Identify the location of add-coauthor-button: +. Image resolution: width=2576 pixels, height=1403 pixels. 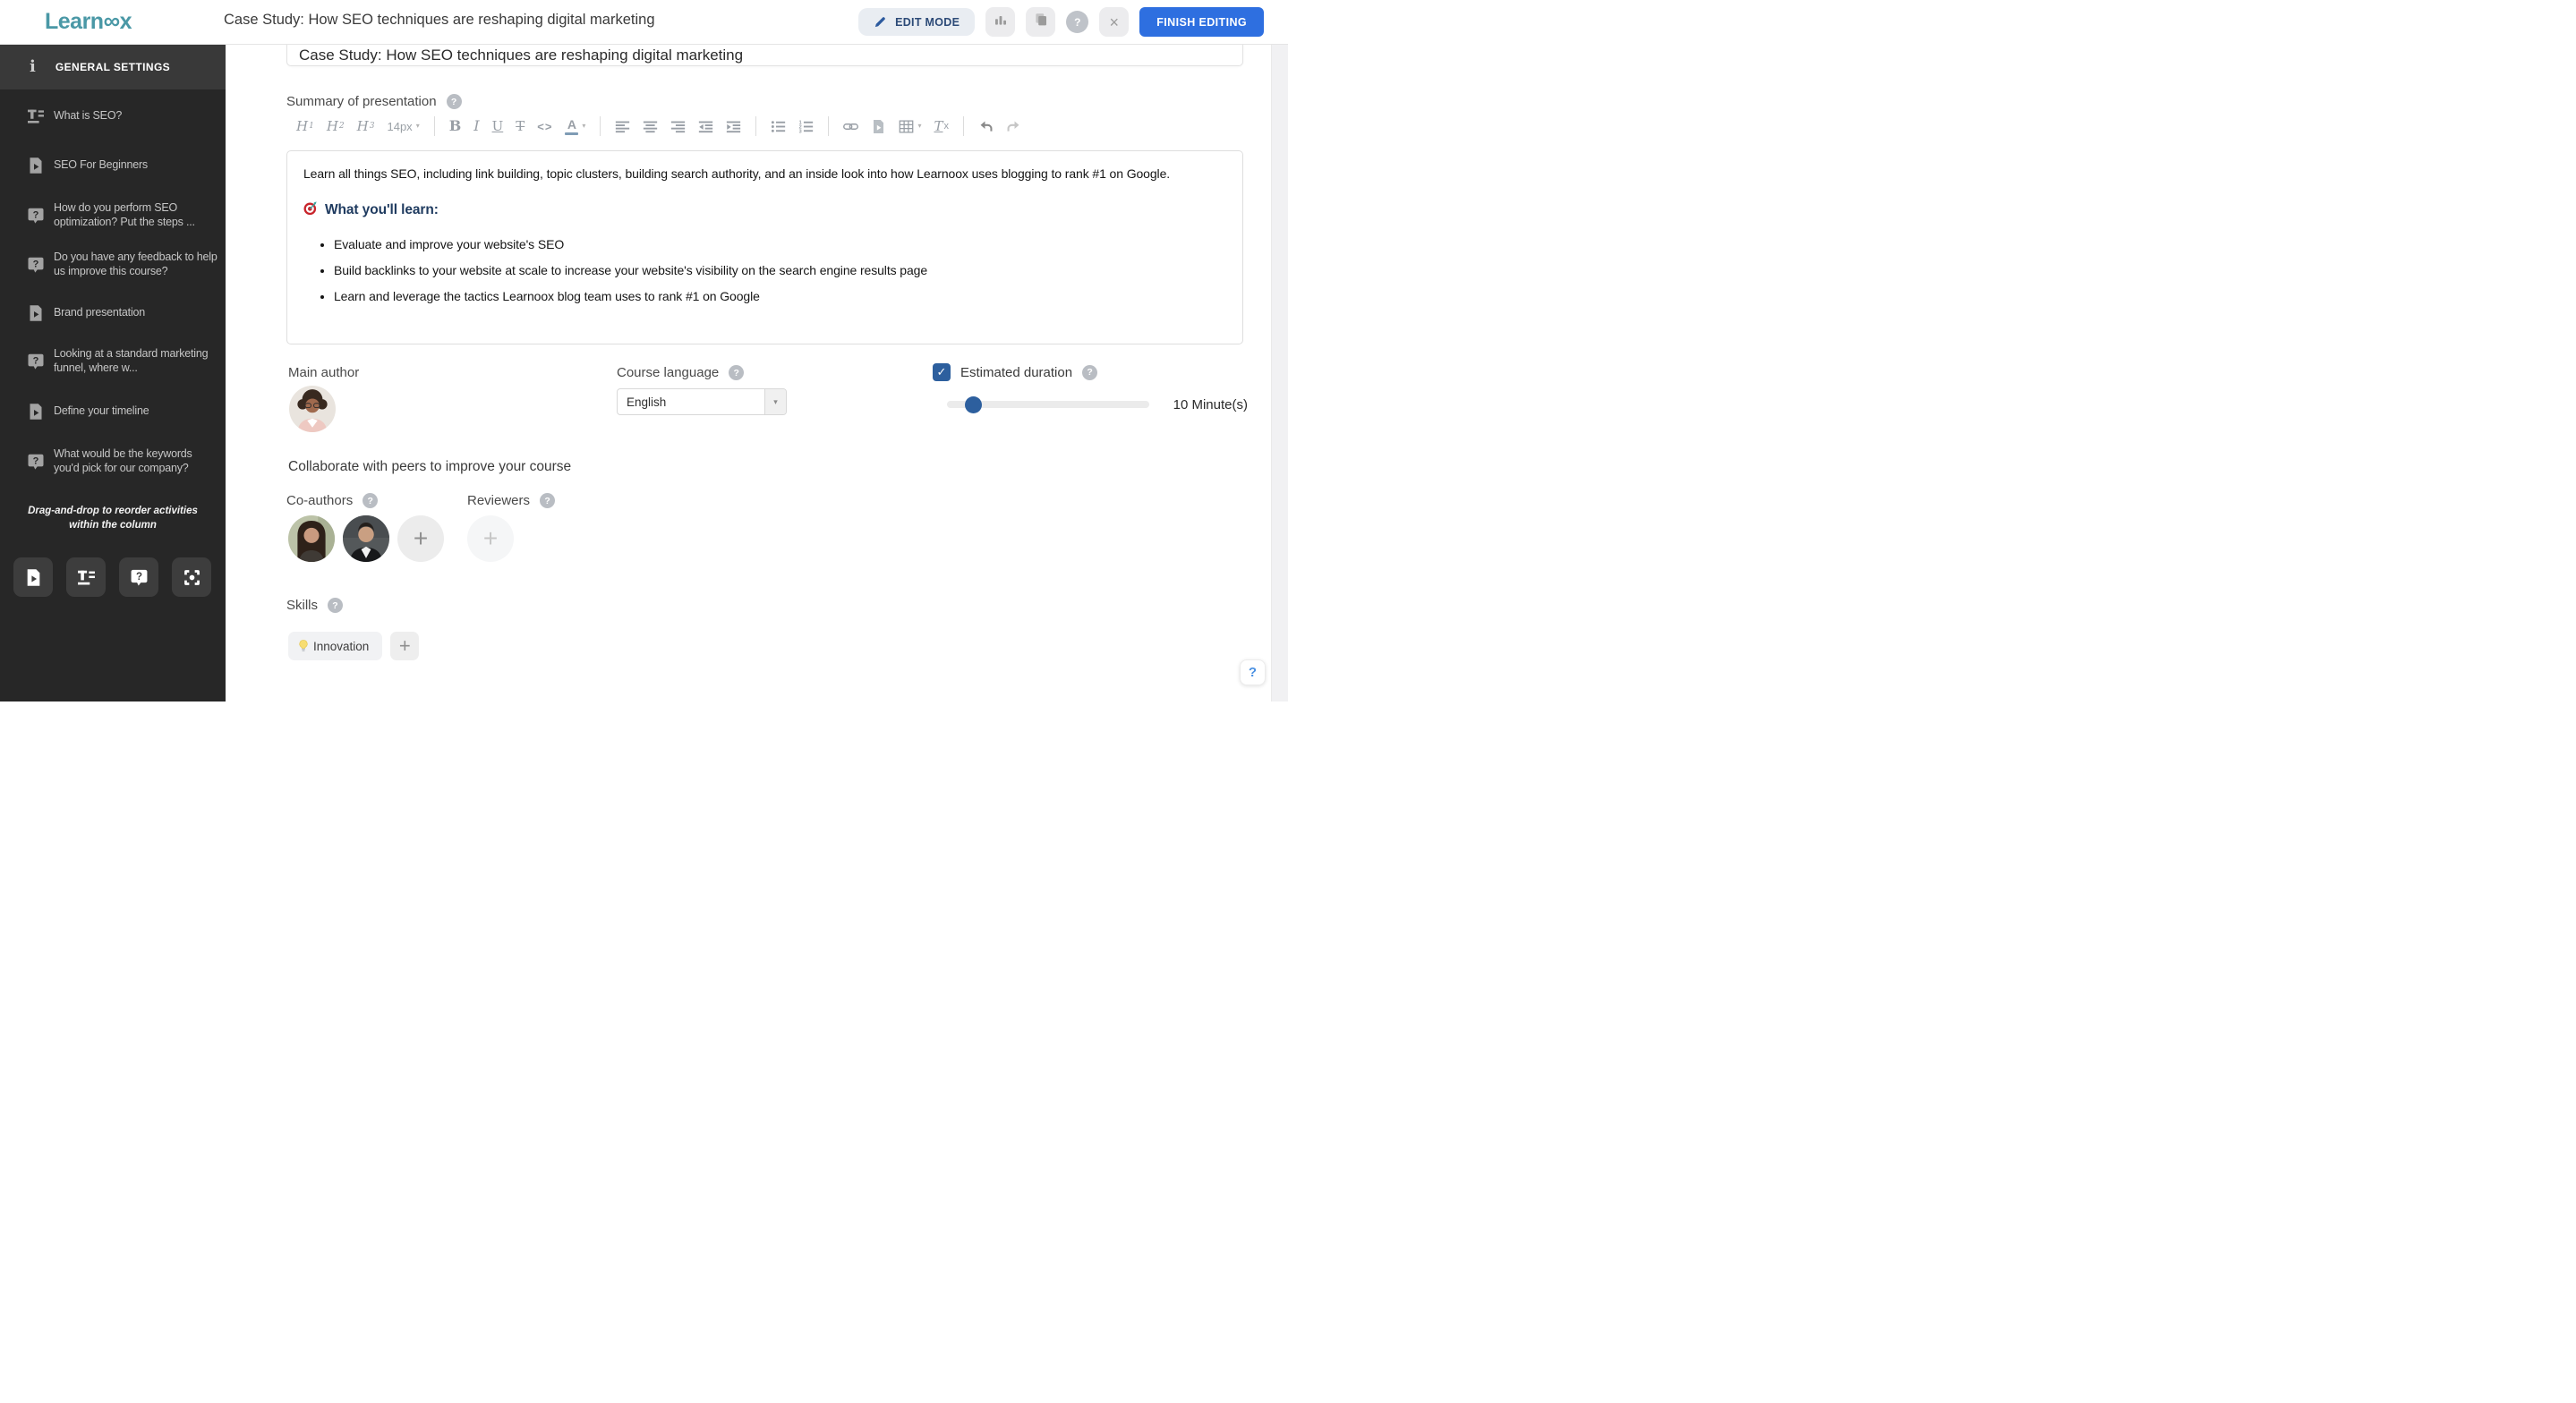
(420, 538).